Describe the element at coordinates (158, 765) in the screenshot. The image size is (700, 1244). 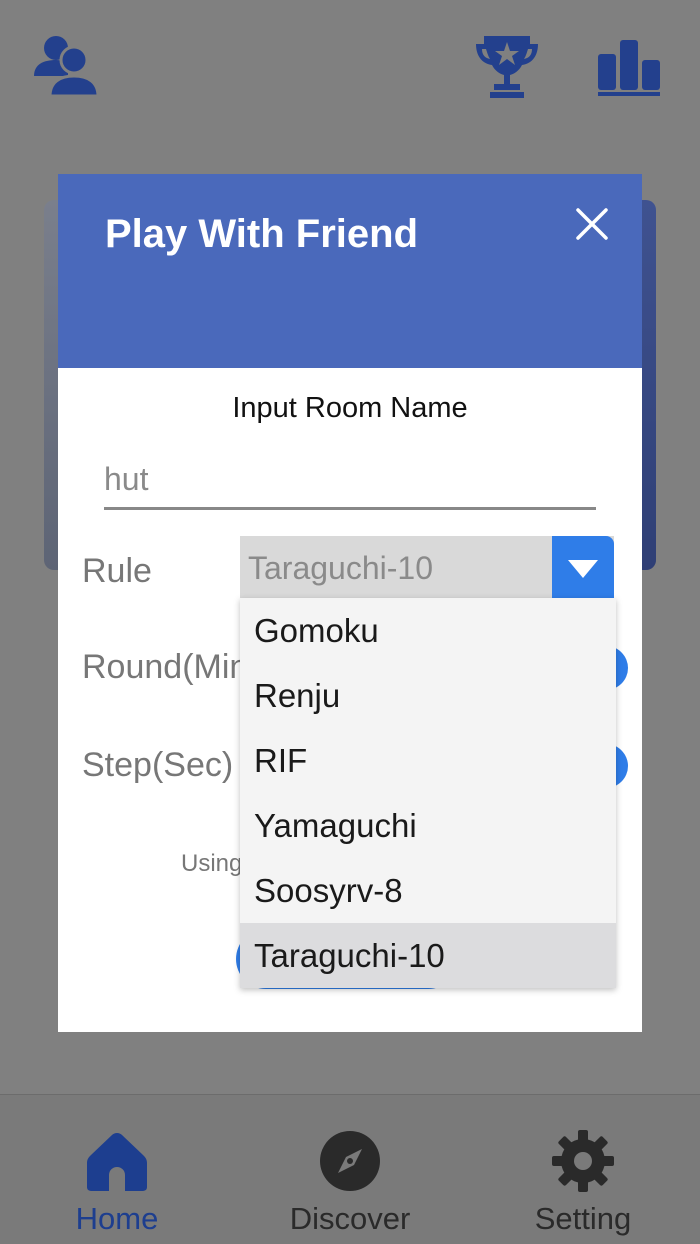
I see `step-label: Step(Sec)` at that location.